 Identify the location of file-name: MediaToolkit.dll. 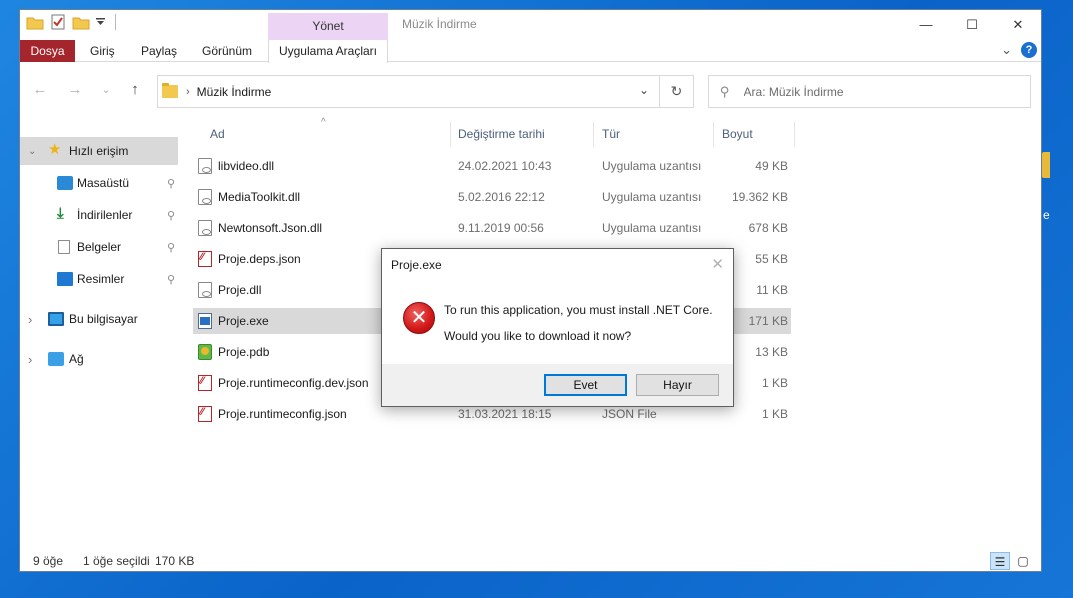
(259, 197).